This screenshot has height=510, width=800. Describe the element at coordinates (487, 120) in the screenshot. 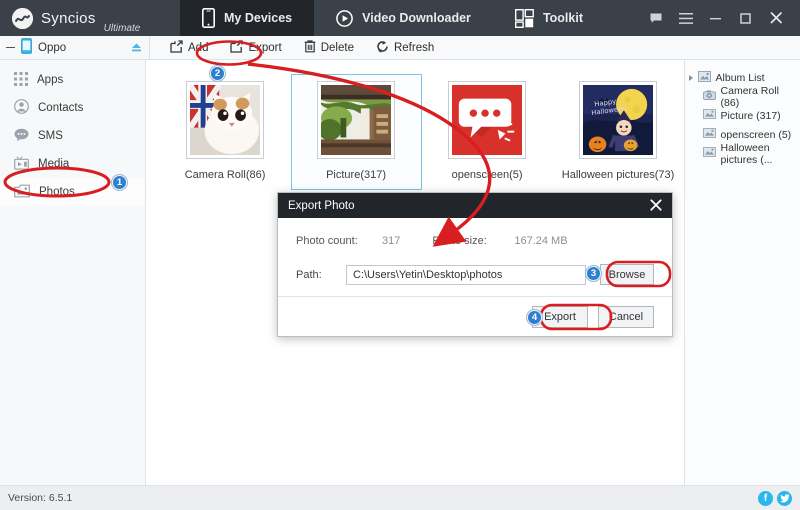

I see `red-speech-bubble-thumb` at that location.